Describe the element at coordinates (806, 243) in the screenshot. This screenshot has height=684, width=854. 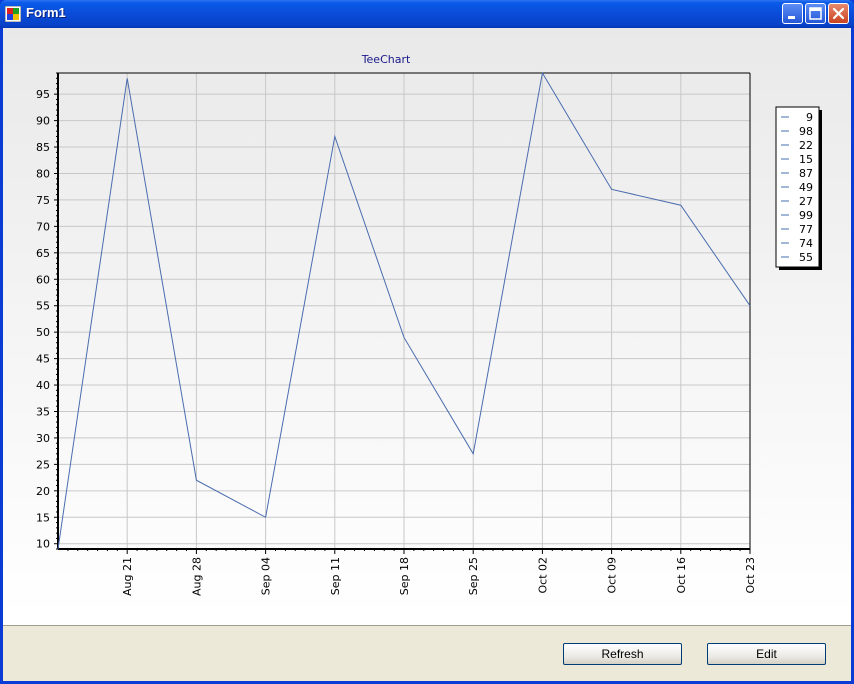
I see `legend-item: 74` at that location.